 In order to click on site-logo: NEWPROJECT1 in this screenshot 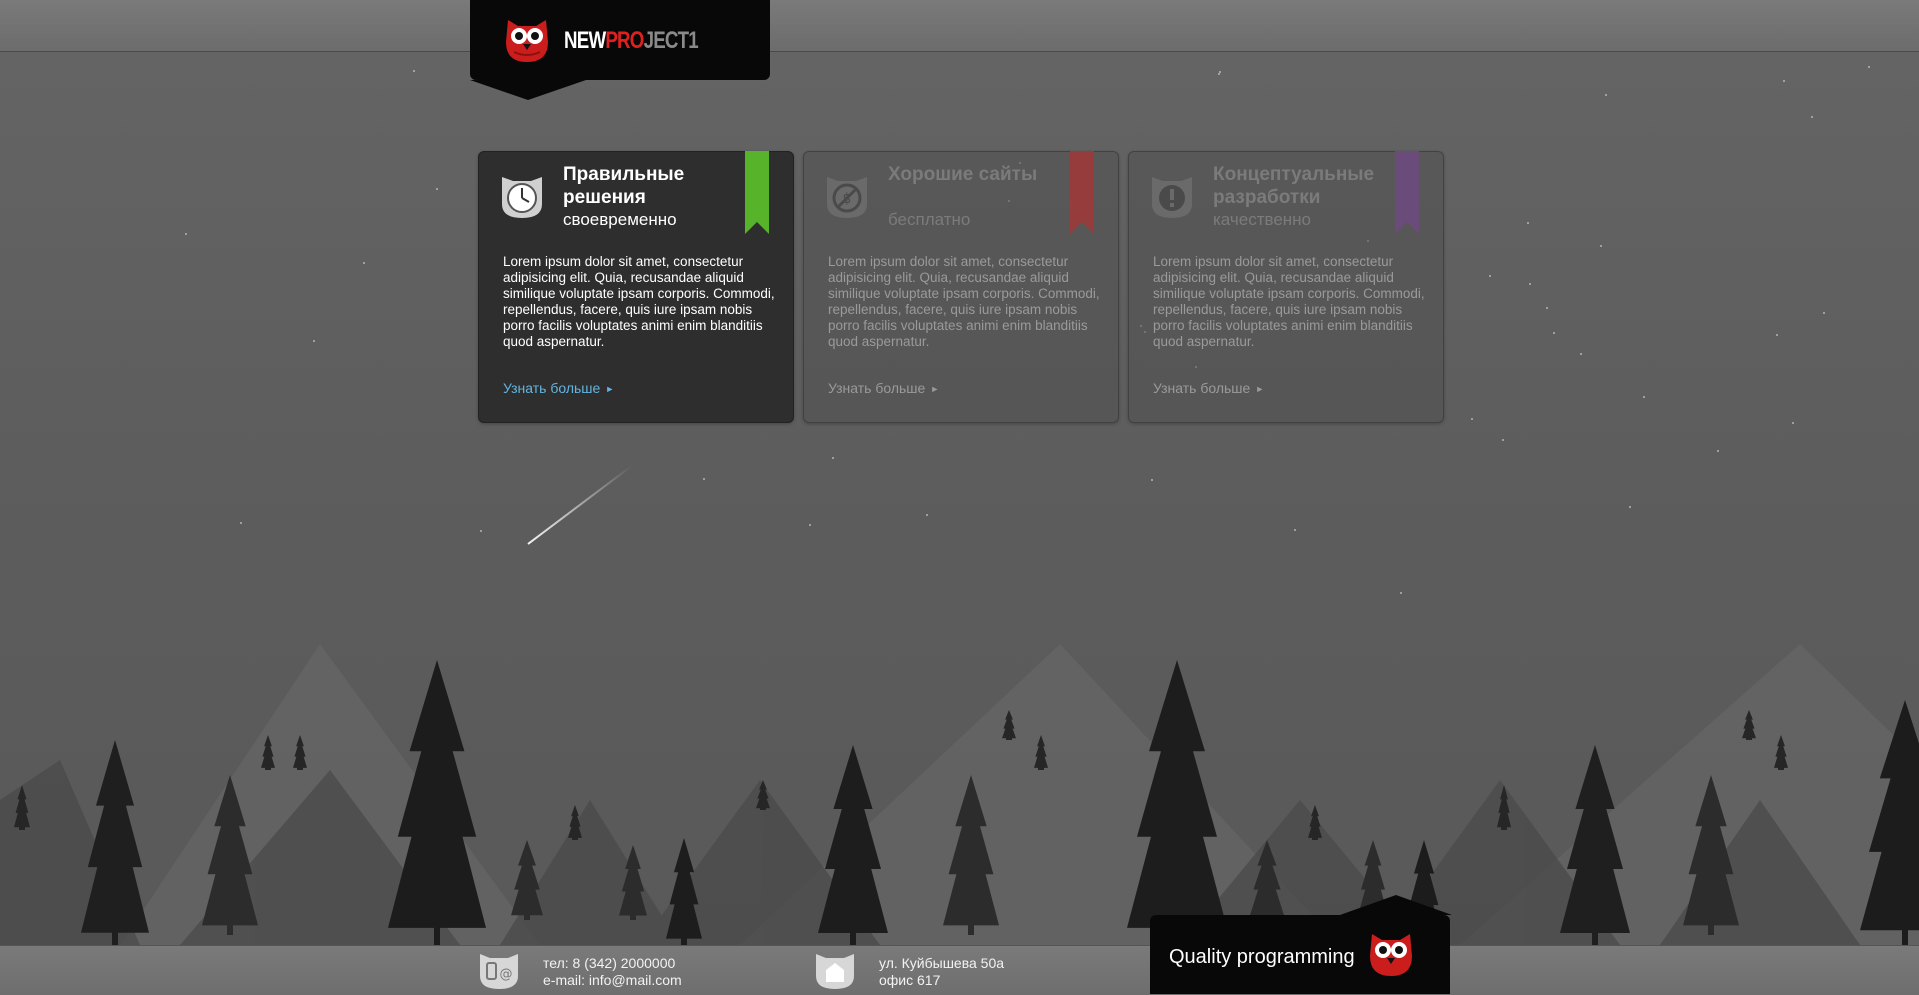, I will do `click(620, 50)`.